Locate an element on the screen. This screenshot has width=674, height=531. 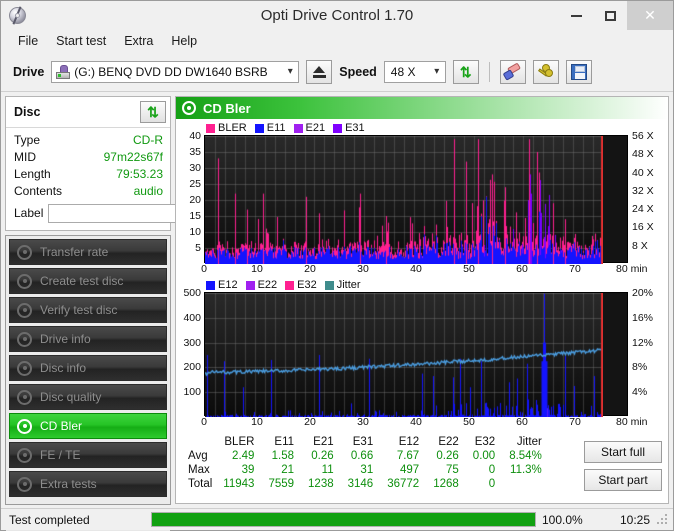
stats-col-e32: E32 is located at coordinates (485, 442).